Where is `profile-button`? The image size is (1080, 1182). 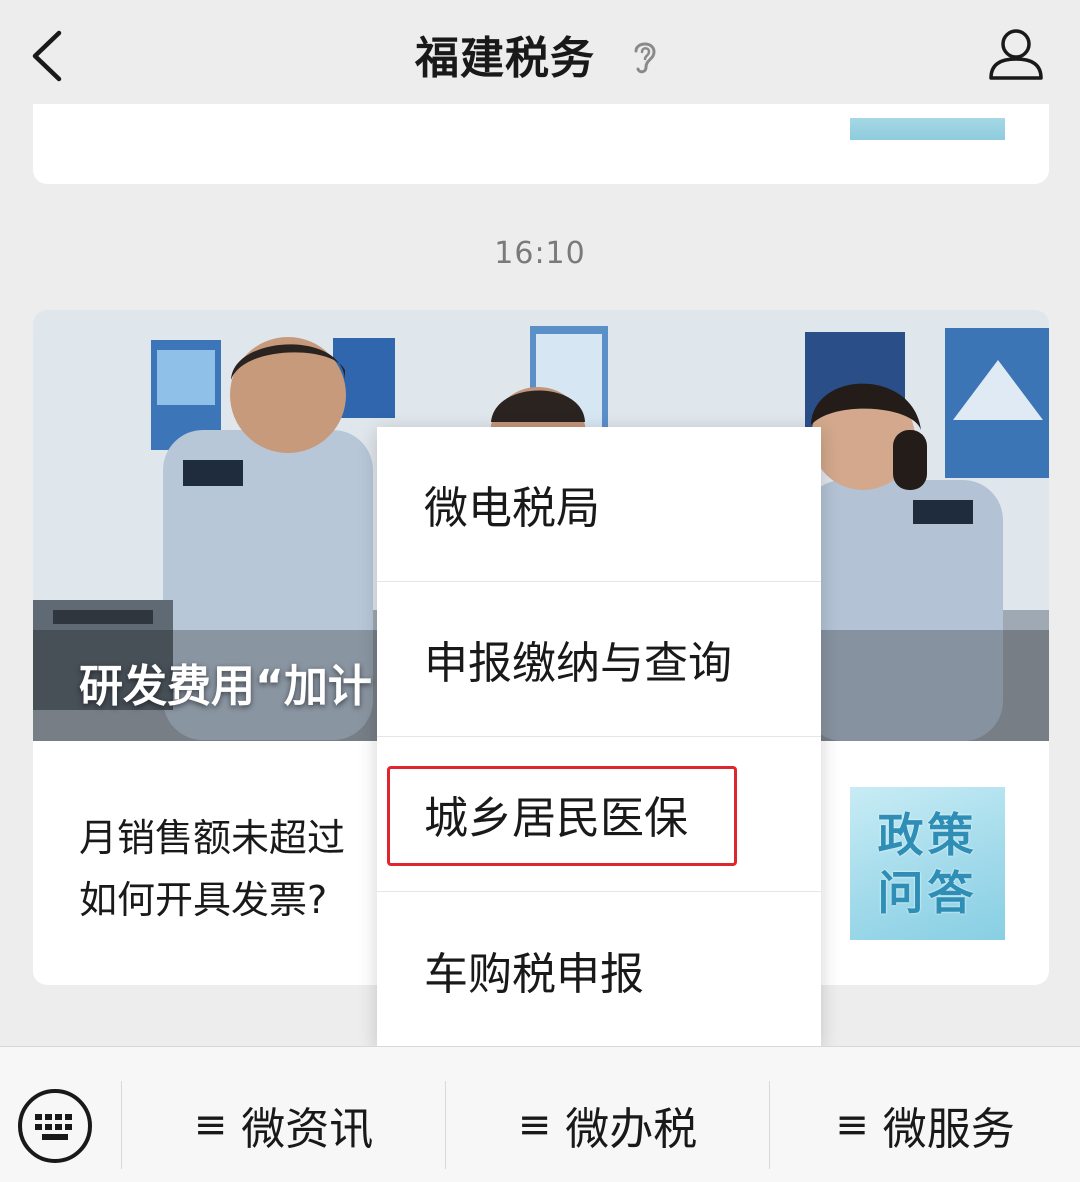 profile-button is located at coordinates (1016, 54).